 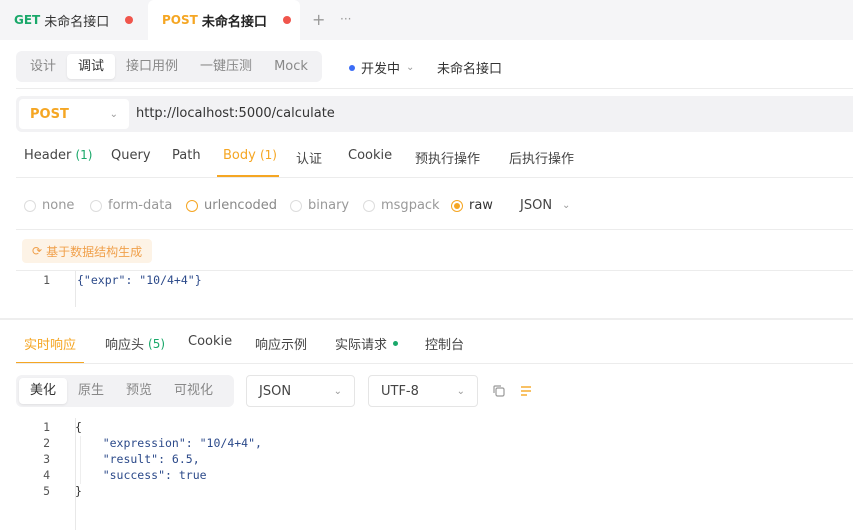 What do you see at coordinates (46, 491) in the screenshot?
I see `line-number: 5` at bounding box center [46, 491].